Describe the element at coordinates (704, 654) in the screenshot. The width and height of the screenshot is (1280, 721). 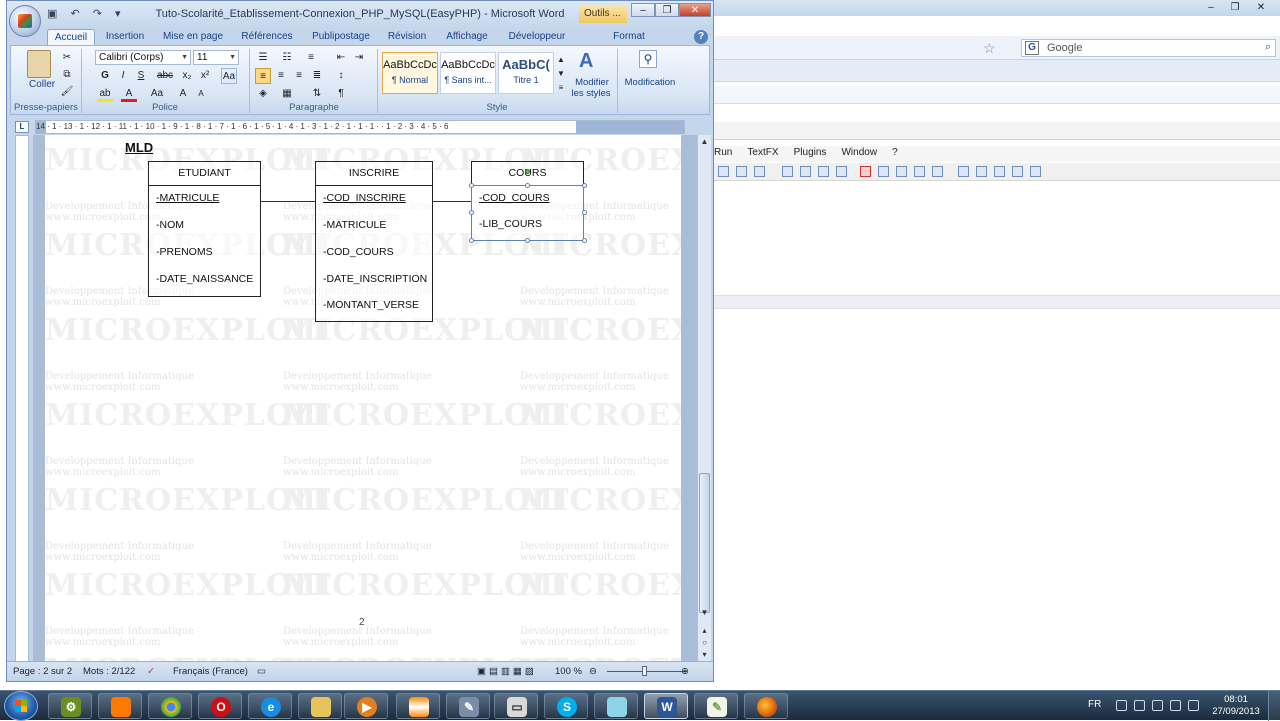
I see `next-page-icon: ▾` at that location.